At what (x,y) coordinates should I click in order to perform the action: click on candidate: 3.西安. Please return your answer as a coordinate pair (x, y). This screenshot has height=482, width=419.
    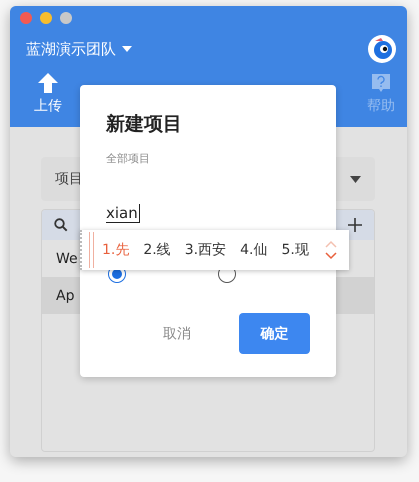
    Looking at the image, I should click on (205, 250).